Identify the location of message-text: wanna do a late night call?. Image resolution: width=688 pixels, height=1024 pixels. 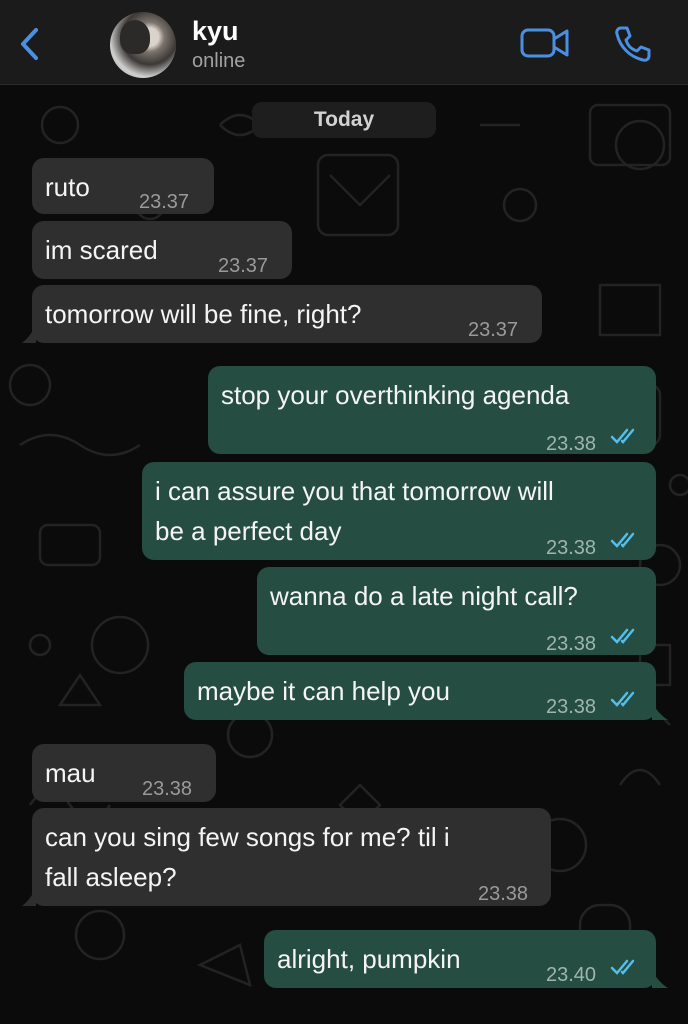
(424, 596).